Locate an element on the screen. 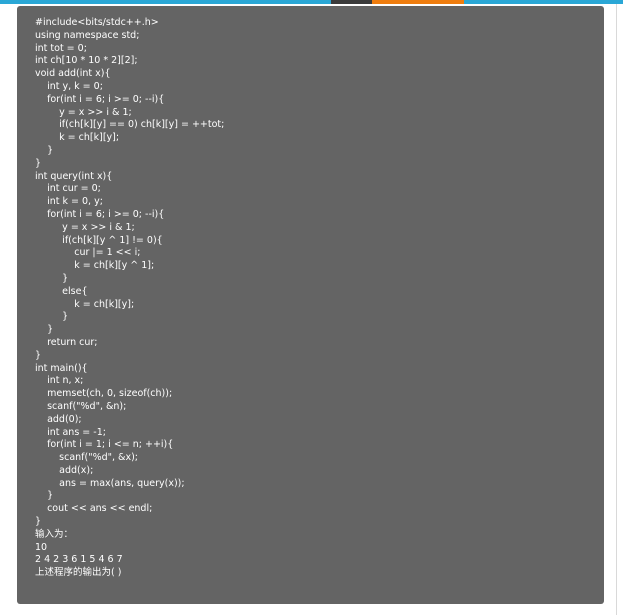  question-prompt: 上述程序的输出为( ) is located at coordinates (78, 573).